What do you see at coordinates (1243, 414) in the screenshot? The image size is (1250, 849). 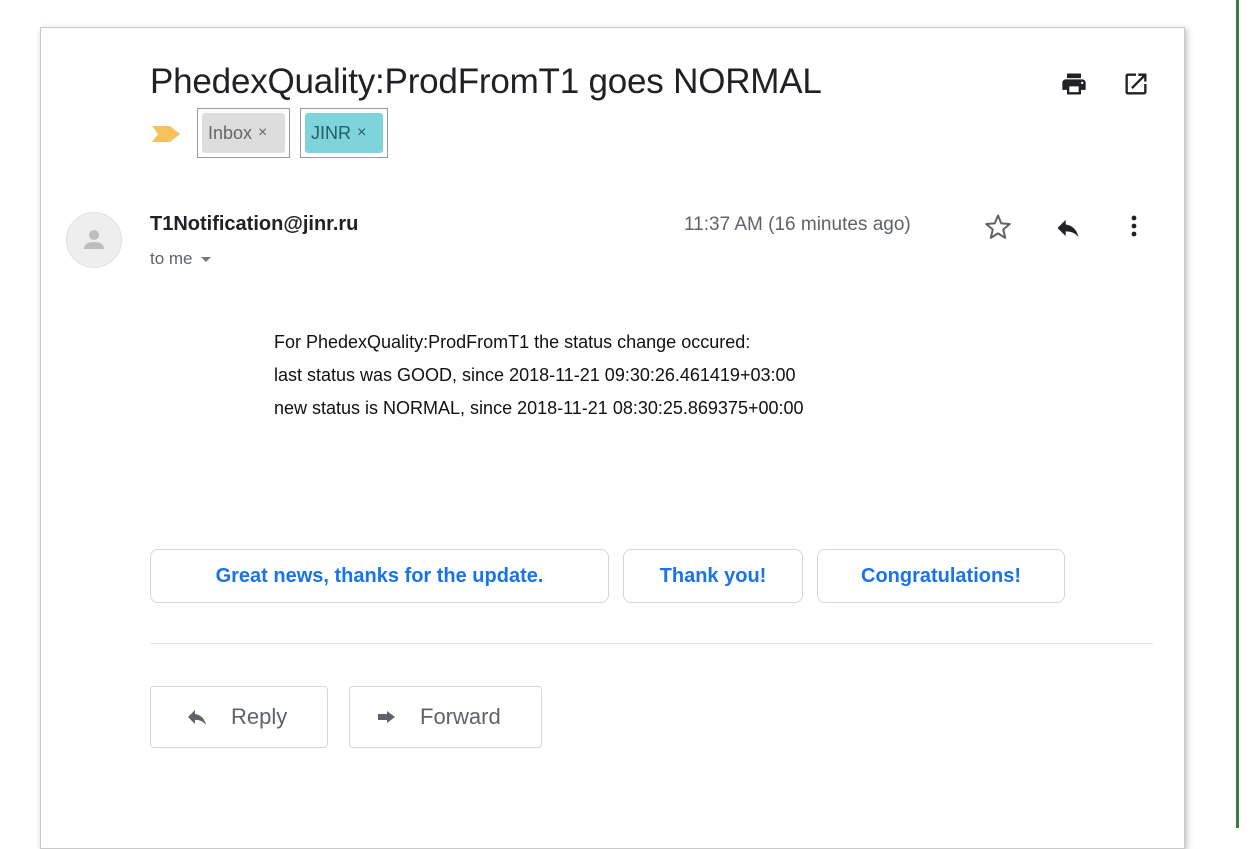 I see `window-edge` at bounding box center [1243, 414].